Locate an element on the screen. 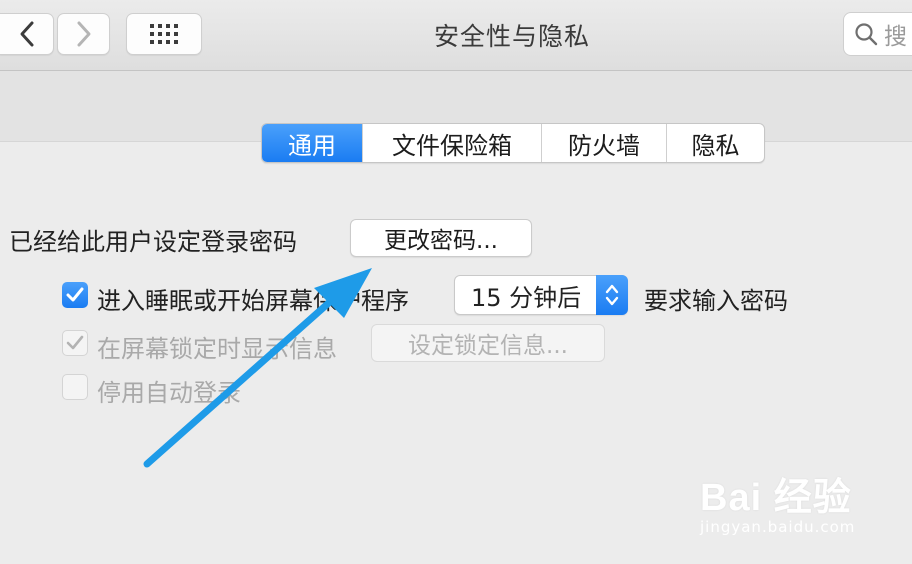 This screenshot has width=912, height=564. updown-chevron-icon is located at coordinates (612, 295).